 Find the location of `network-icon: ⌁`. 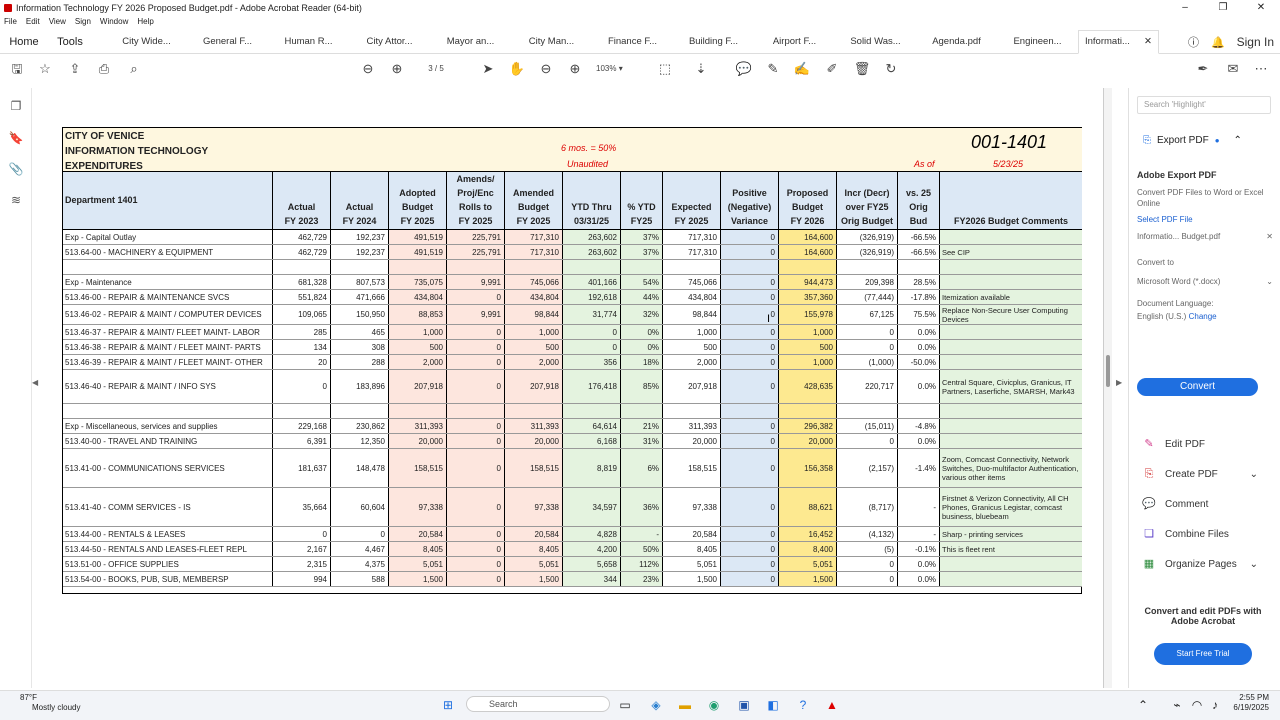

network-icon: ⌁ is located at coordinates (1177, 705).